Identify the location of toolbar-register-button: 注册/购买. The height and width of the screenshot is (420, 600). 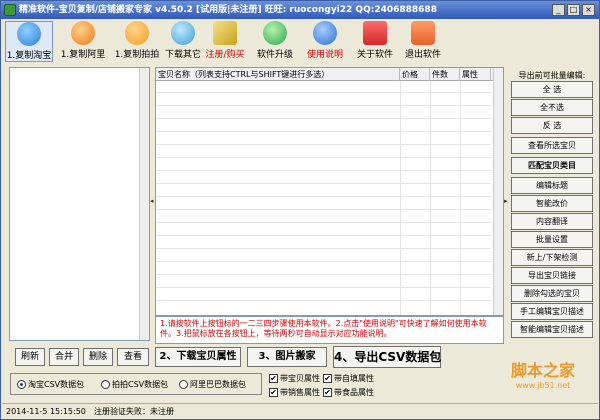
(225, 40).